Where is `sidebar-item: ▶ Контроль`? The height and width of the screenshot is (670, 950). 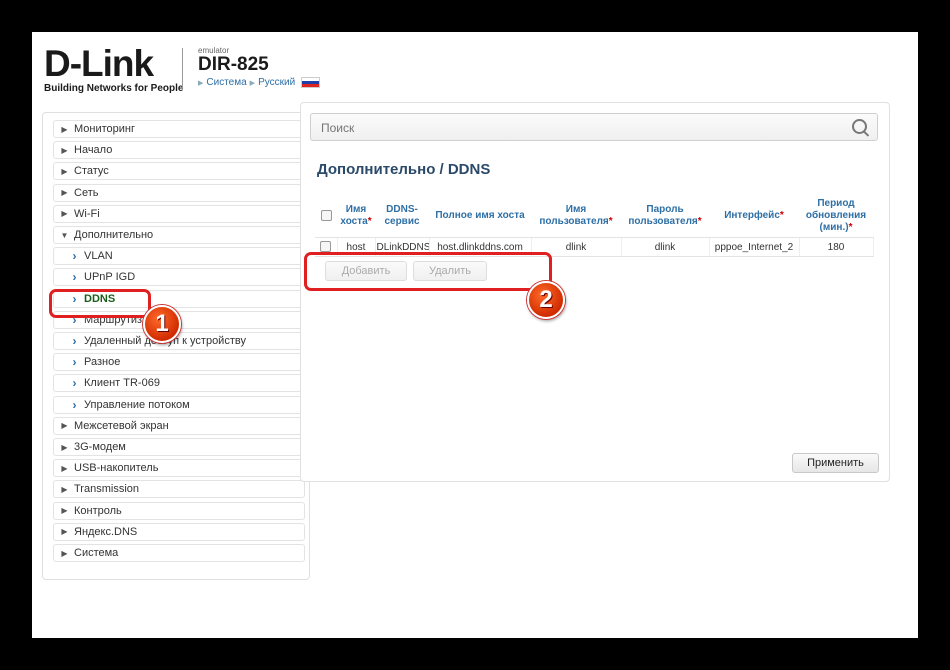 sidebar-item: ▶ Контроль is located at coordinates (179, 510).